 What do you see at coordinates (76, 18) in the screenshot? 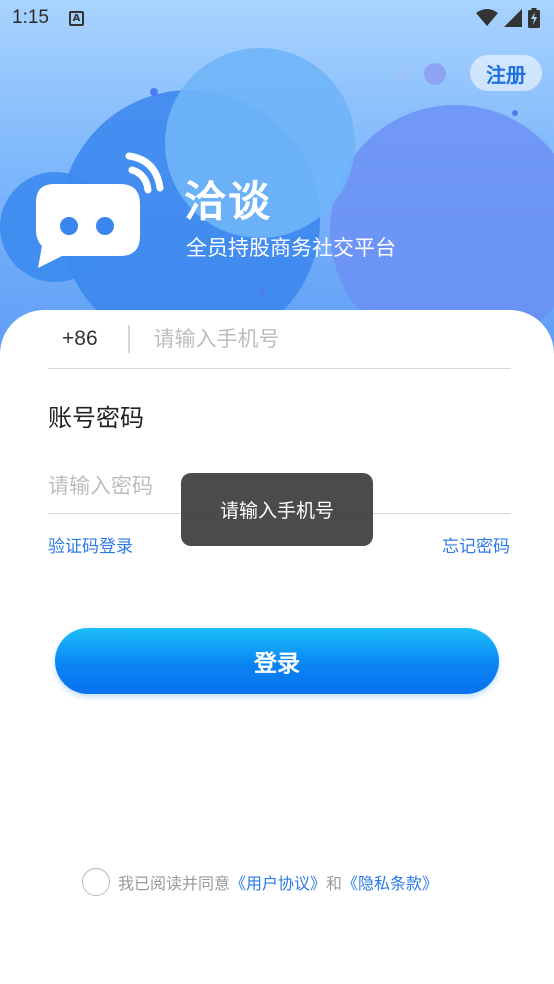
I see `a-icon: A` at bounding box center [76, 18].